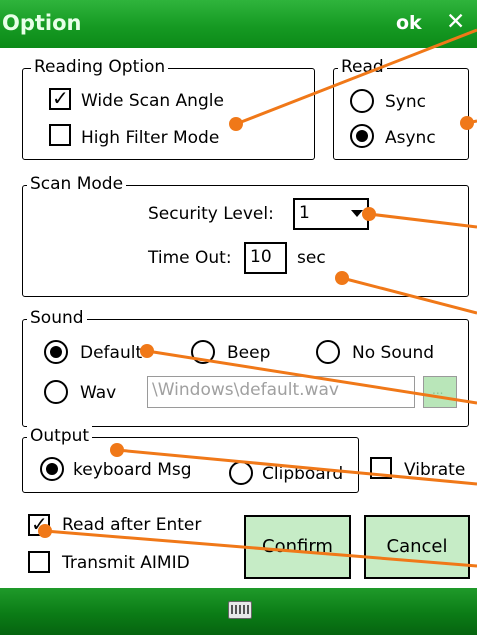  What do you see at coordinates (297, 547) in the screenshot?
I see `confirm-button: Confirm` at bounding box center [297, 547].